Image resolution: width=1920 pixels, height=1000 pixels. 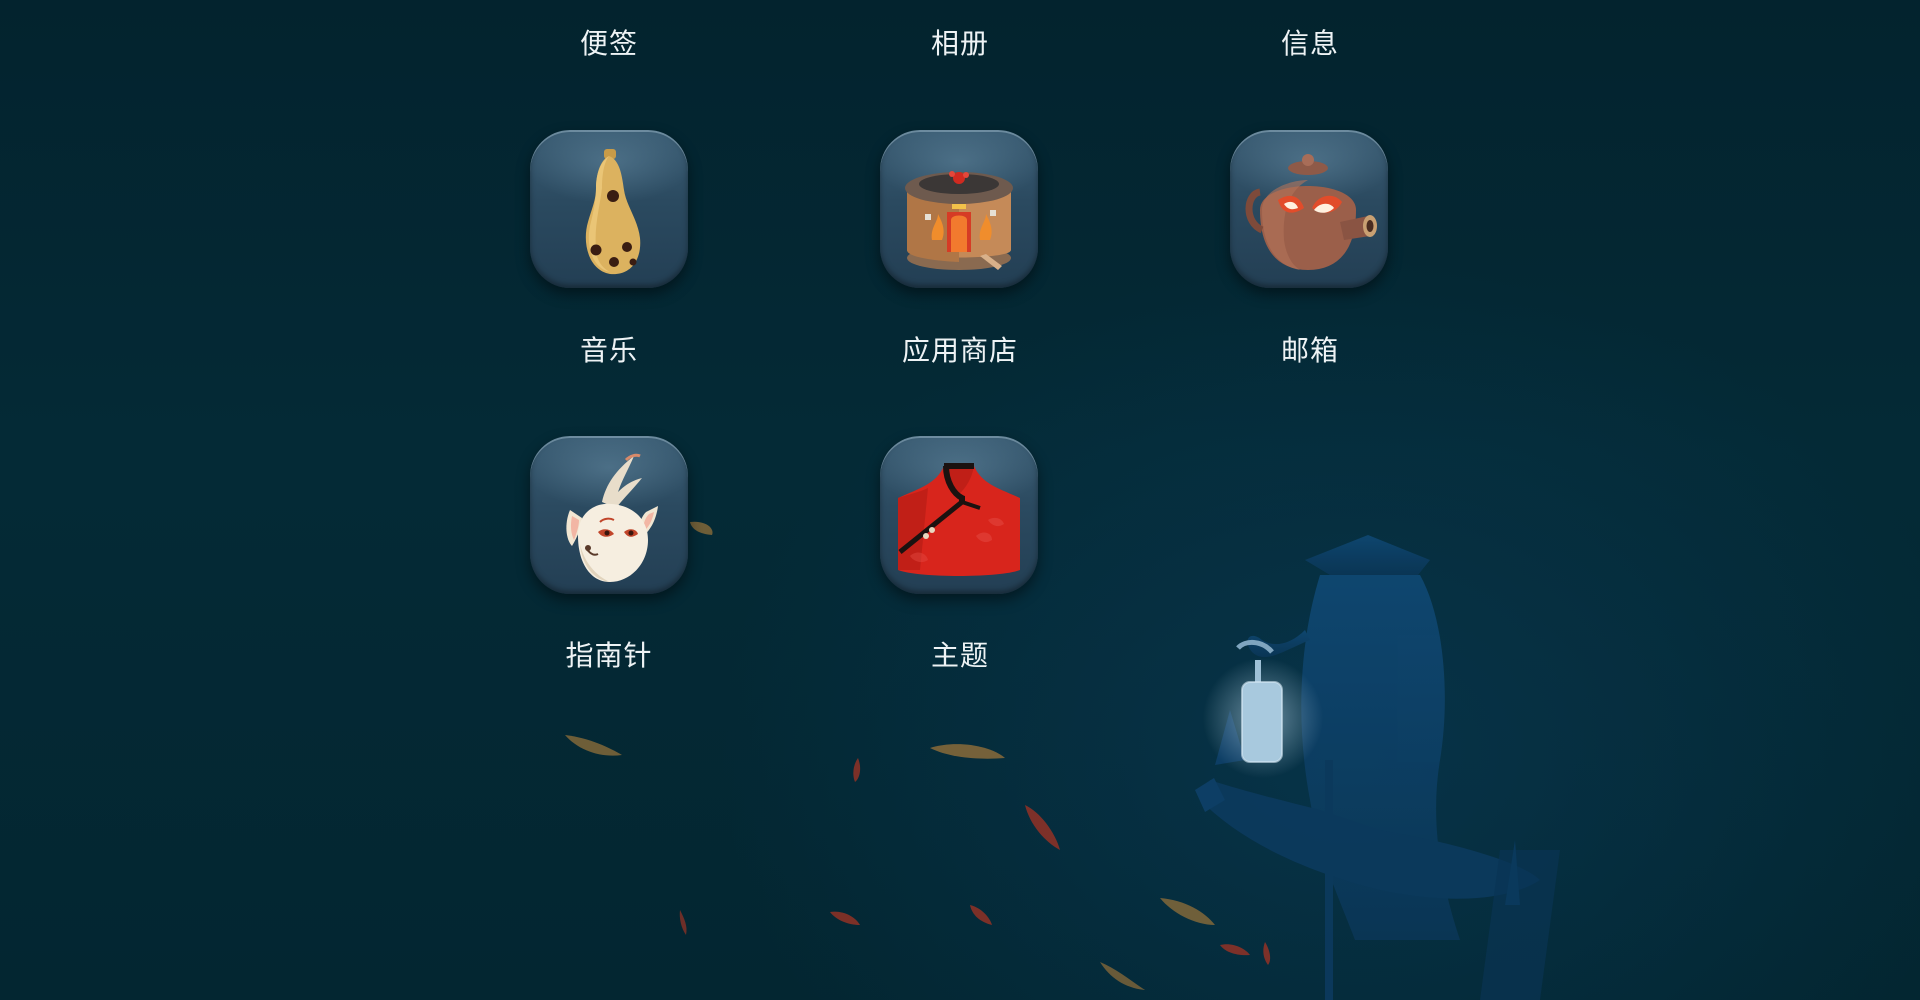 I want to click on app-label-messages: 信息, so click(x=1310, y=44).